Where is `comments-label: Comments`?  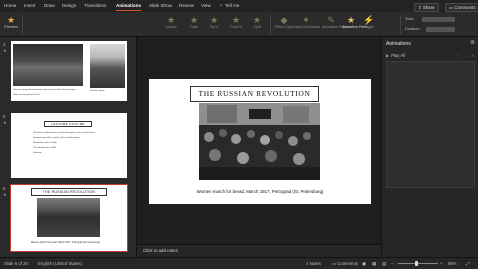 comments-label: Comments is located at coordinates (465, 7).